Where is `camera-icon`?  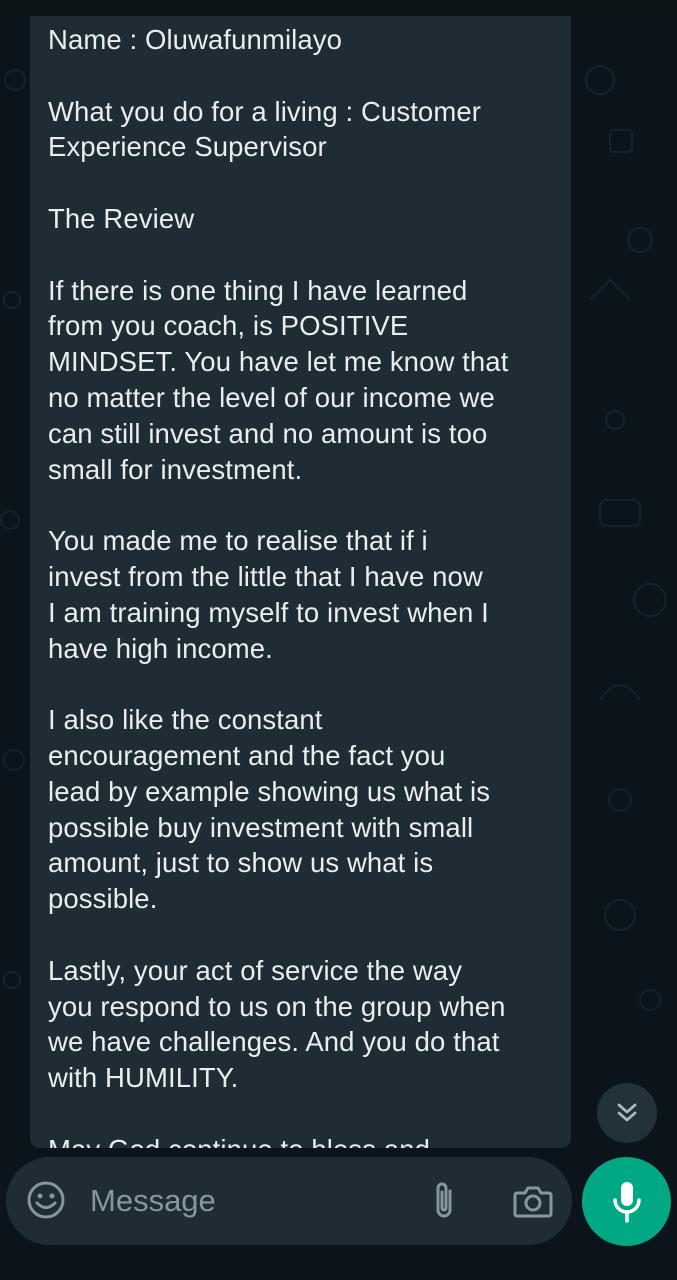 camera-icon is located at coordinates (533, 1201).